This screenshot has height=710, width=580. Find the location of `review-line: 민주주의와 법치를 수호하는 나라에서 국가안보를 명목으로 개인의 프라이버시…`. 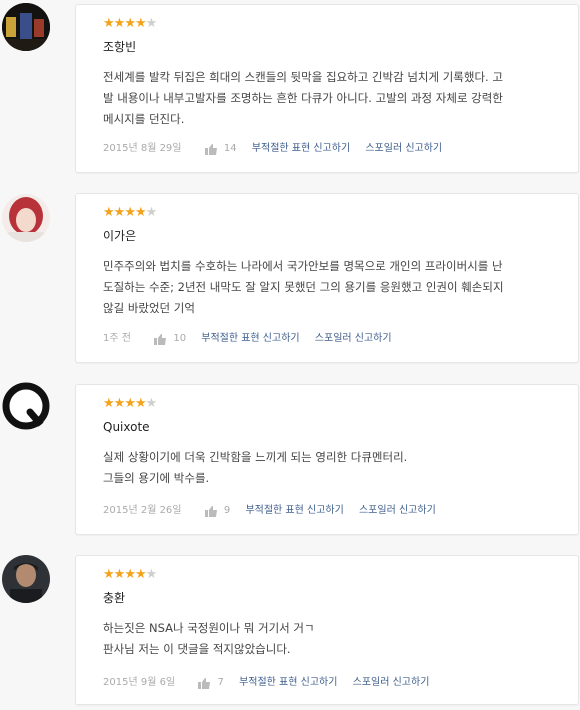

review-line: 민주주의와 법치를 수호하는 나라에서 국가안보를 명목으로 개인의 프라이버시… is located at coordinates (303, 266).